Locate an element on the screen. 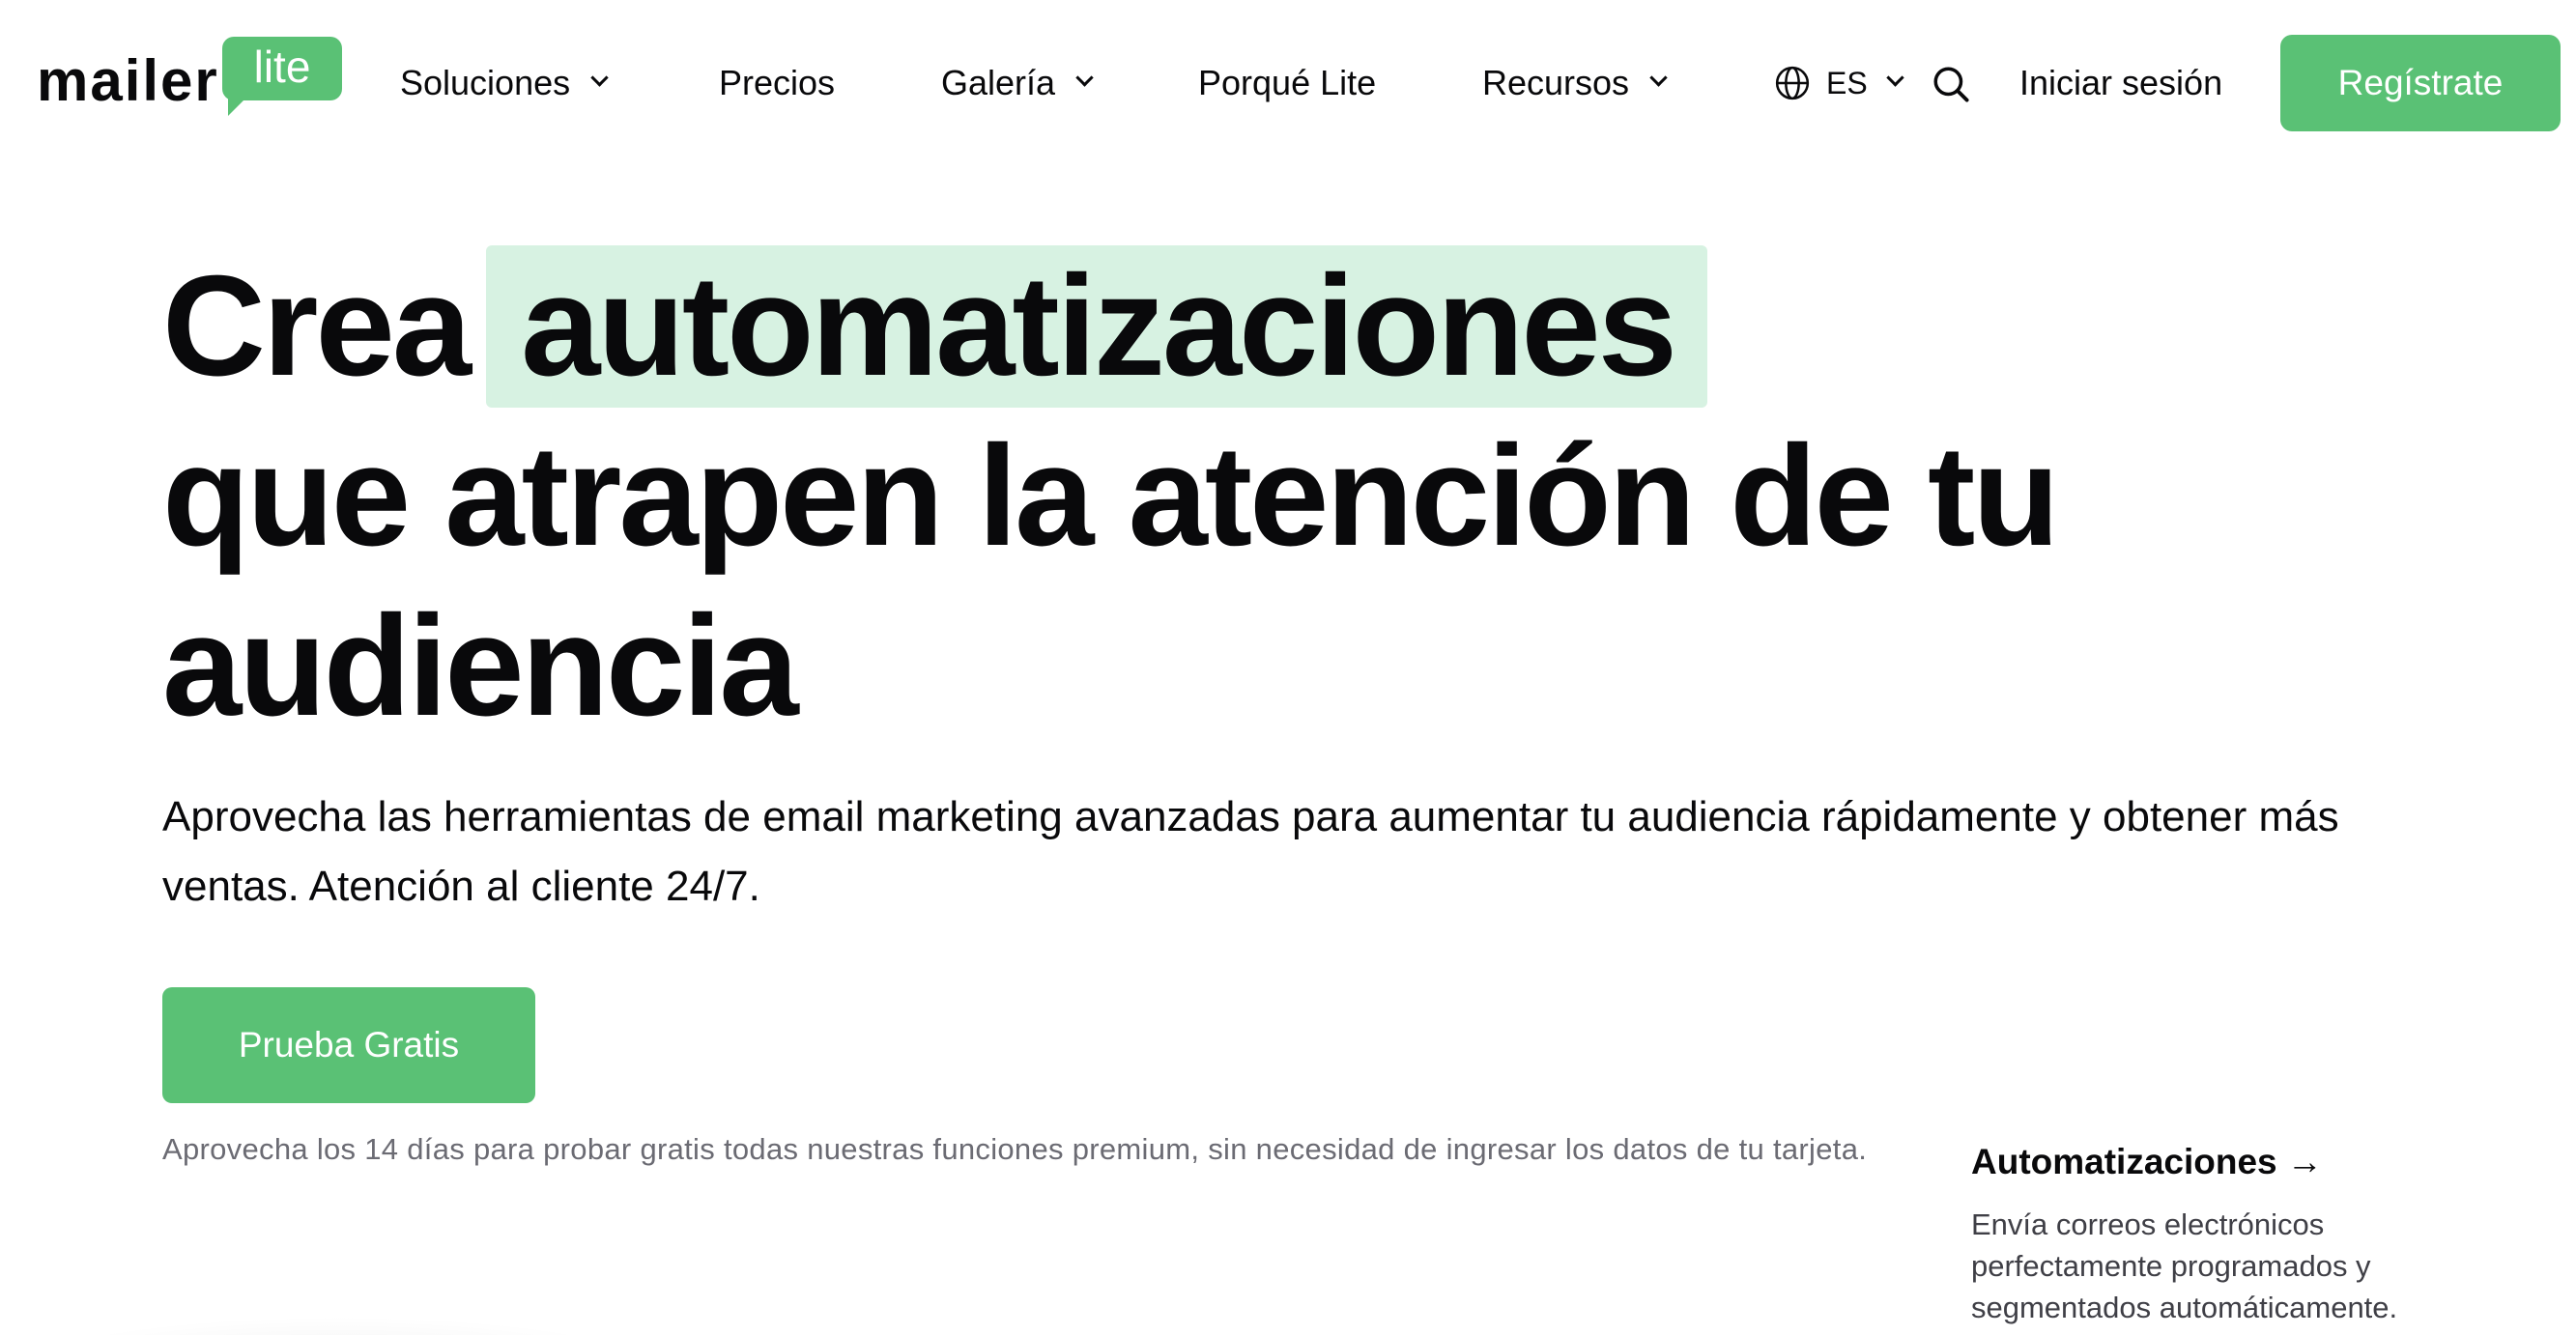 This screenshot has height=1335, width=2576. nav-item-precios: Precios is located at coordinates (777, 83).